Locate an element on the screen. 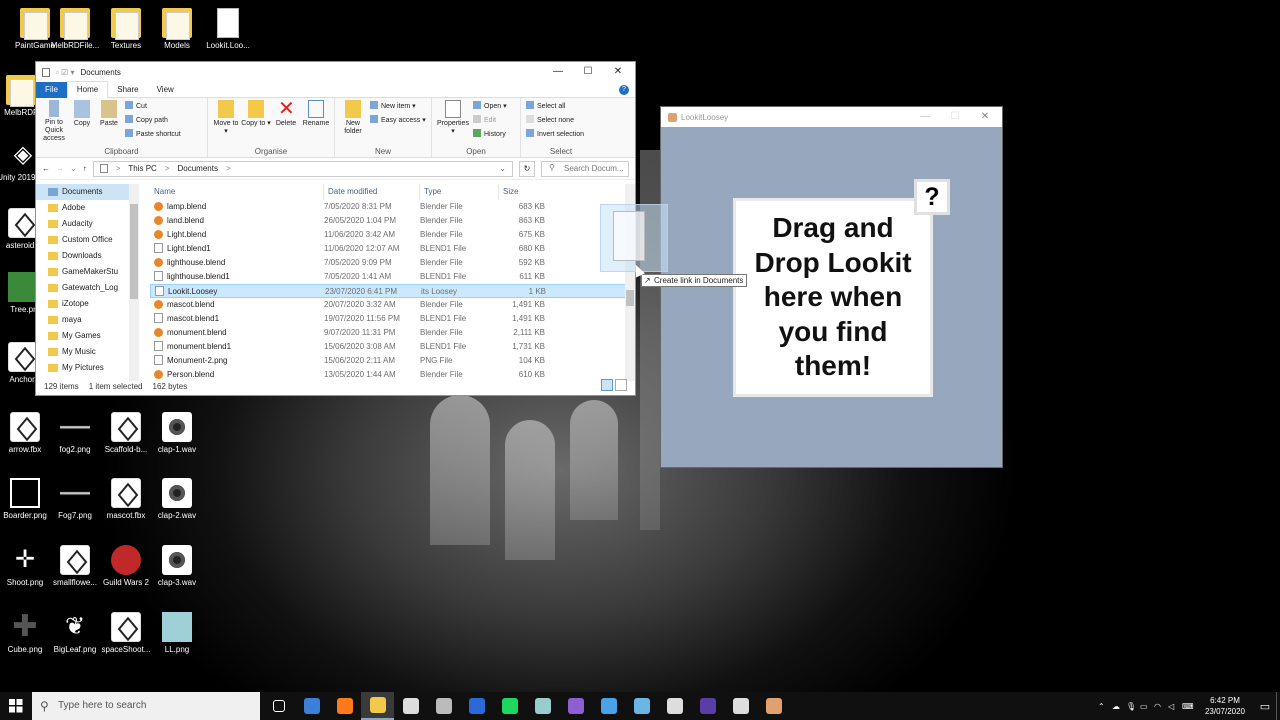  lookit-close-button: ✕ is located at coordinates (985, 117).